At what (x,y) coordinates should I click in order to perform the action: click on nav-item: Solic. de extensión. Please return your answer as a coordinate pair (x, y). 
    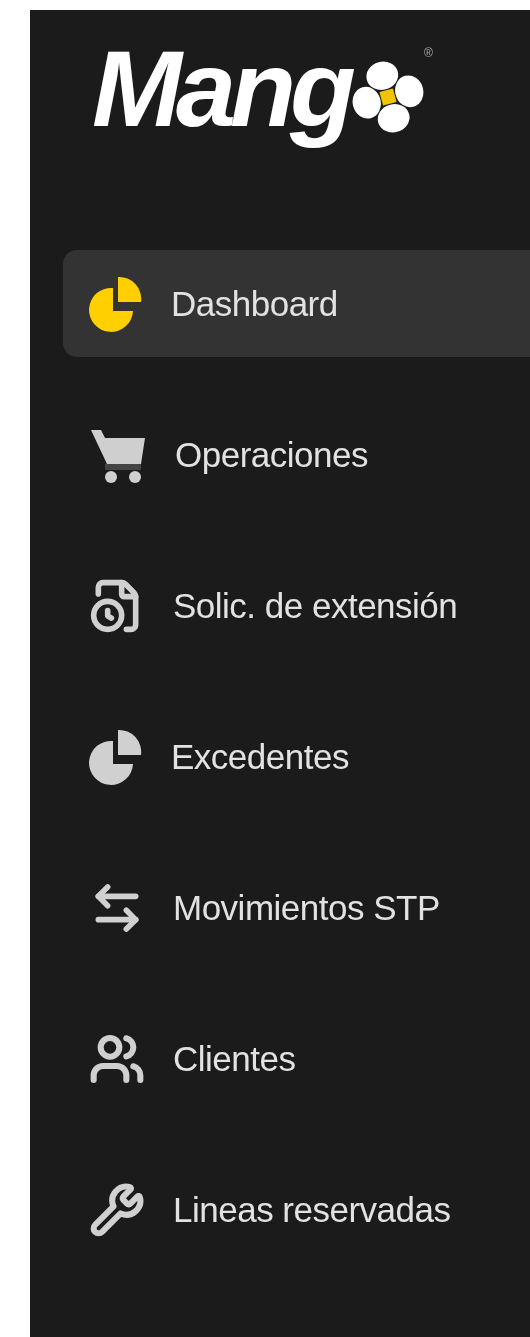
    Looking at the image, I should click on (296, 605).